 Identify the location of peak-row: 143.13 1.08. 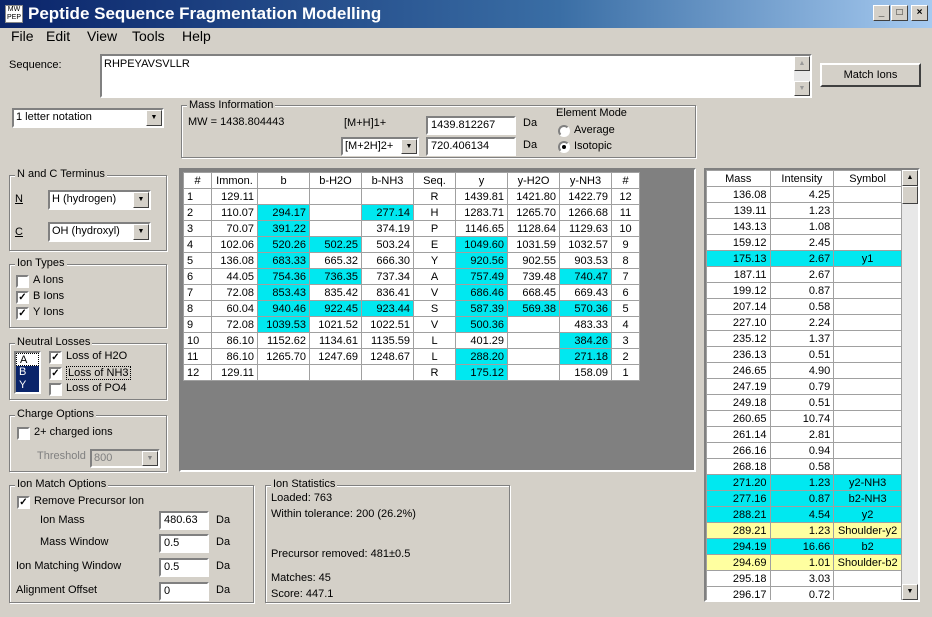
(804, 226).